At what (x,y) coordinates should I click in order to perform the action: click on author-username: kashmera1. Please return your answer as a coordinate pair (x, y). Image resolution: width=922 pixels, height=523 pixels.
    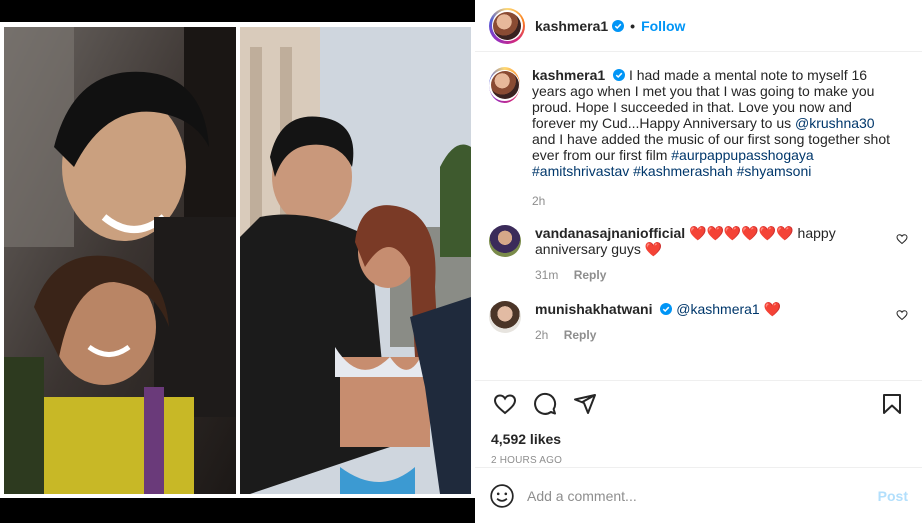
    Looking at the image, I should click on (571, 26).